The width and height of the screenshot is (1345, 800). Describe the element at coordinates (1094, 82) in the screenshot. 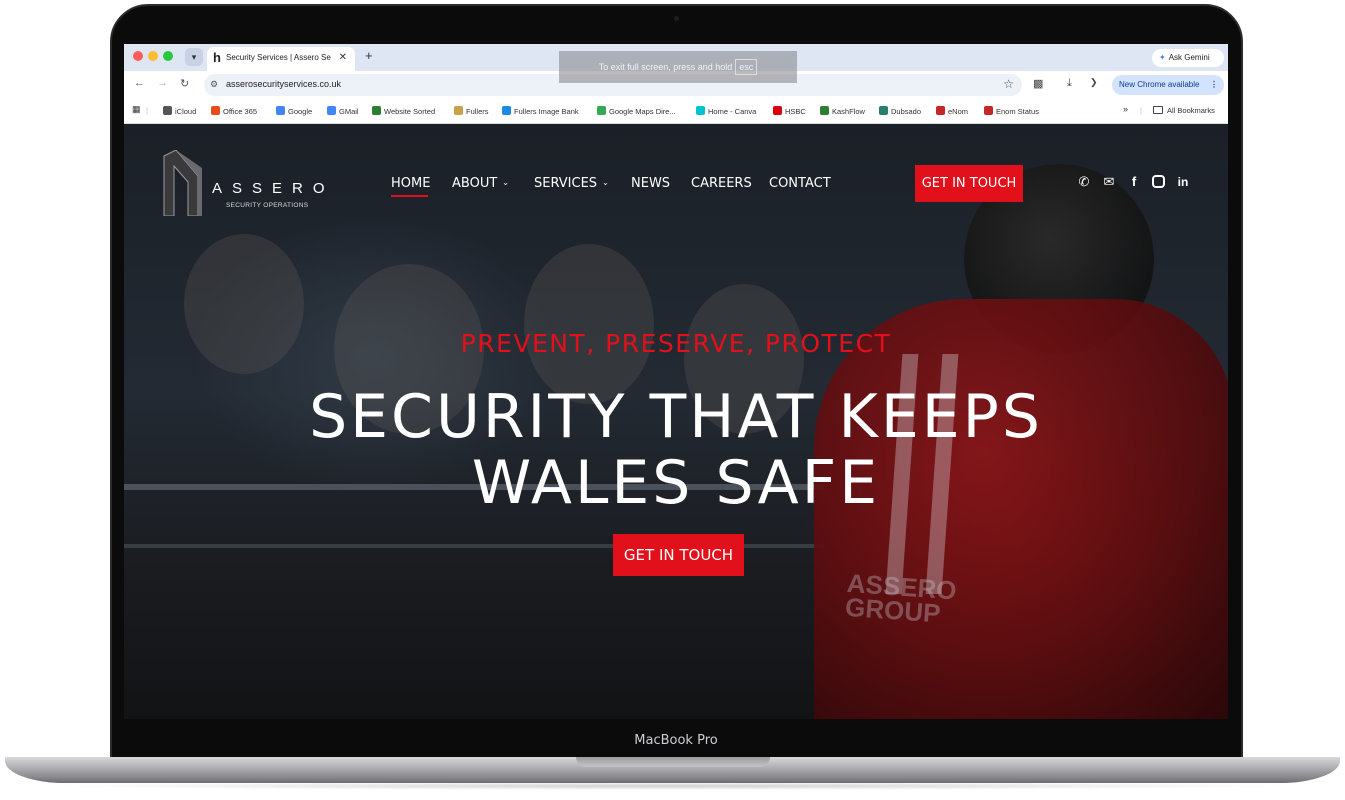

I see `extension-pin-icon: ❯` at that location.